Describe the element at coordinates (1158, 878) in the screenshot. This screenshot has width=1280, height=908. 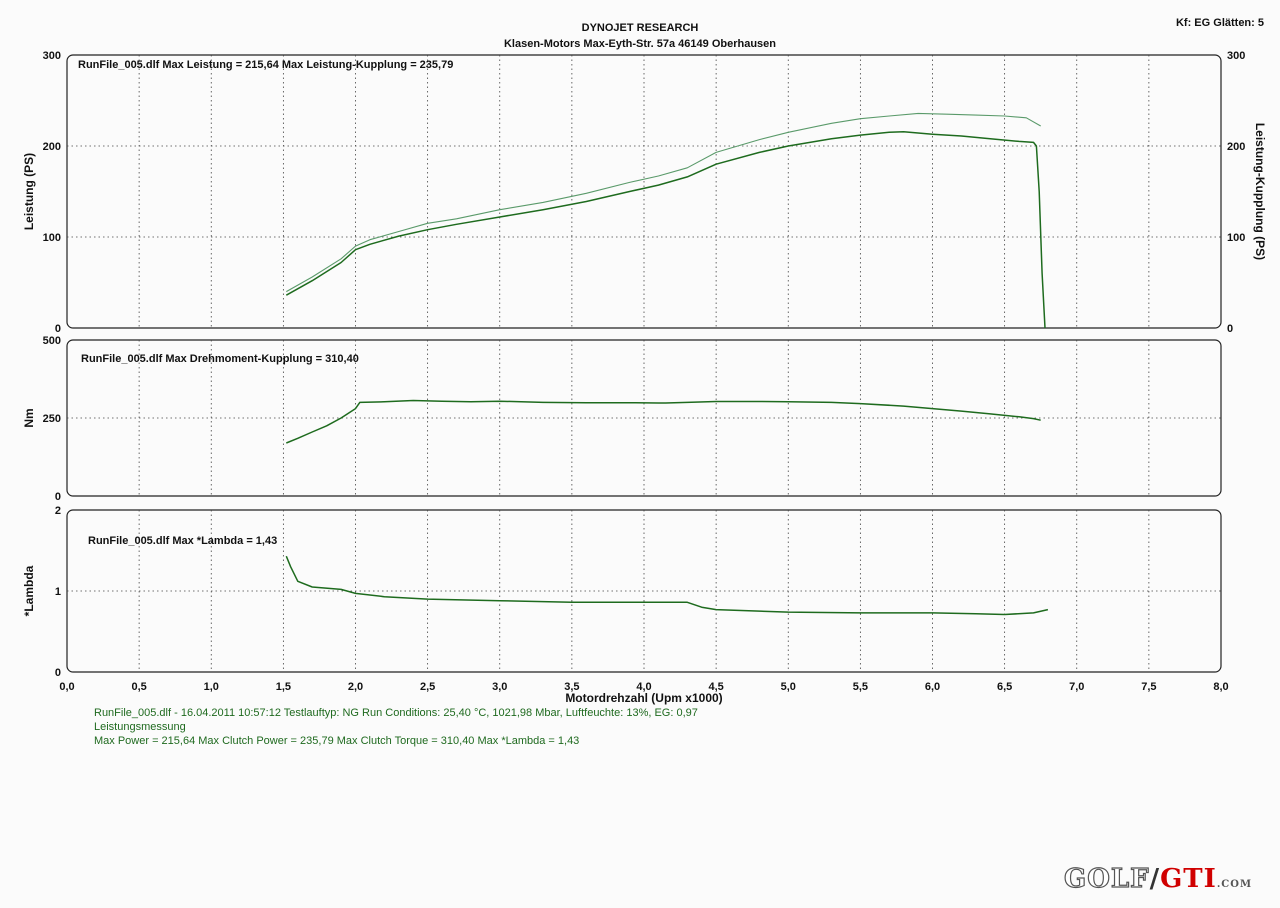
I see `golfgti-watermark-logo: GOLF/GTI.COM` at that location.